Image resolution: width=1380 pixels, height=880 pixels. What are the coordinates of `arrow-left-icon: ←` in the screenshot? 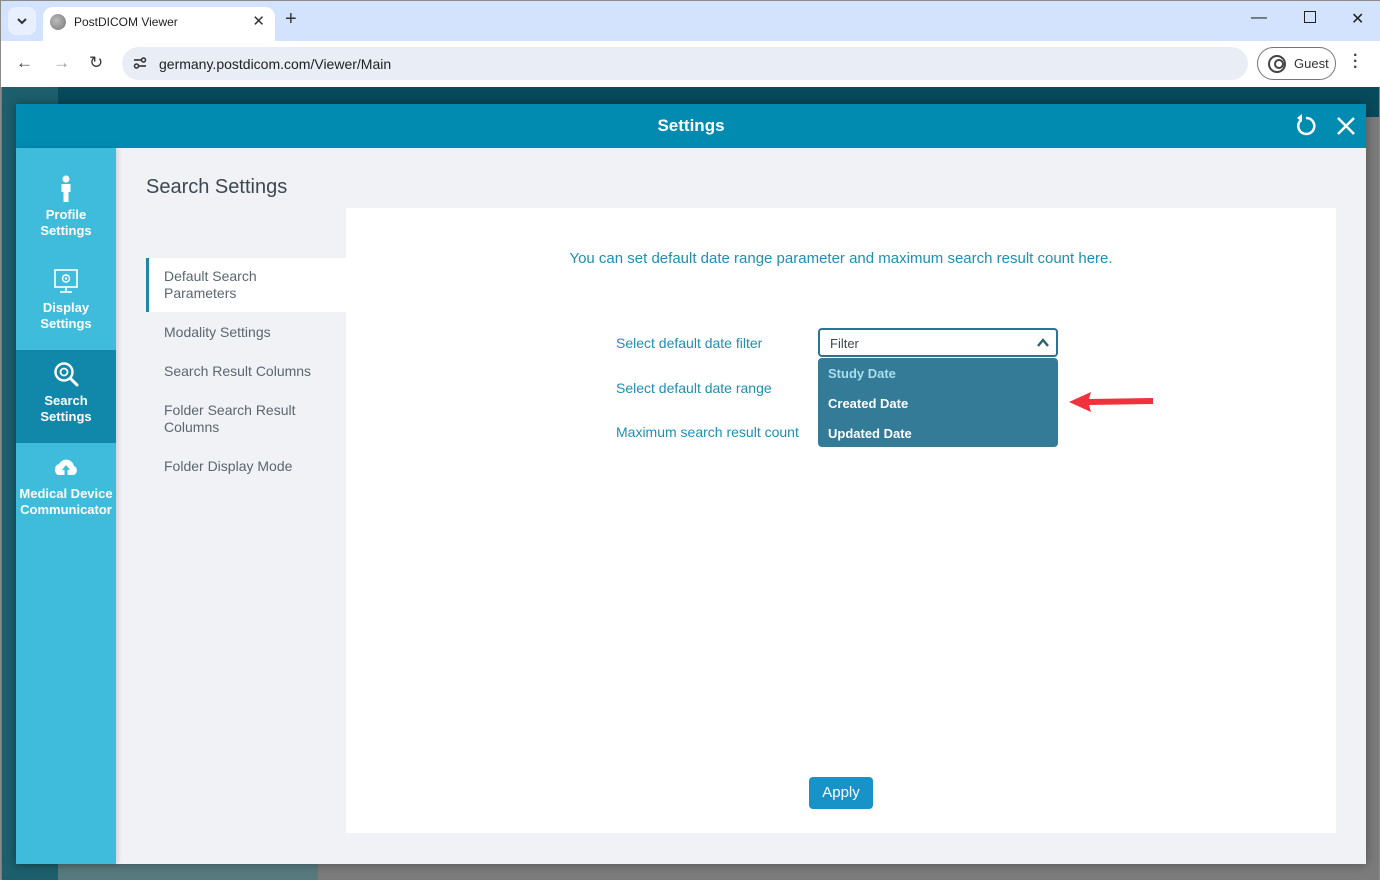 It's located at (24, 63).